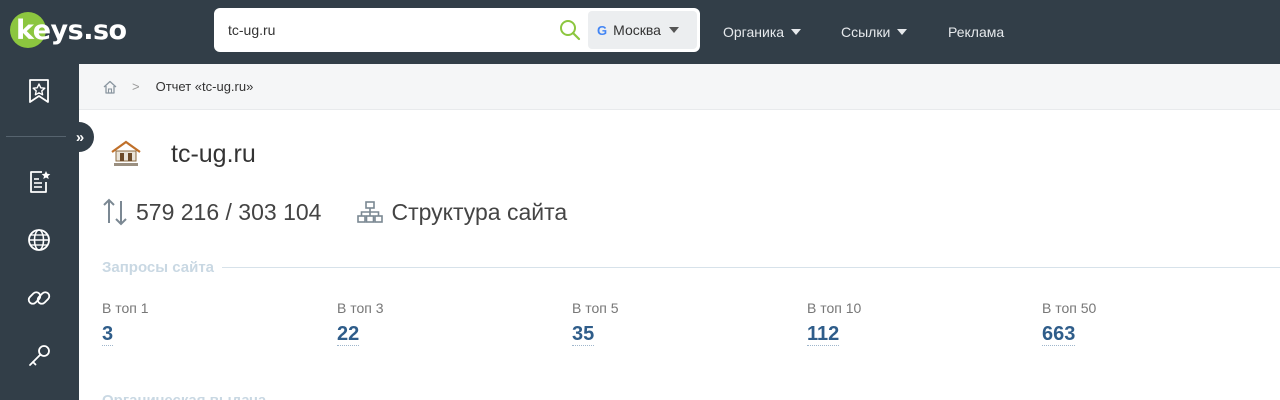 The height and width of the screenshot is (400, 1280). What do you see at coordinates (125, 308) in the screenshot?
I see `metric-label: В топ 1` at bounding box center [125, 308].